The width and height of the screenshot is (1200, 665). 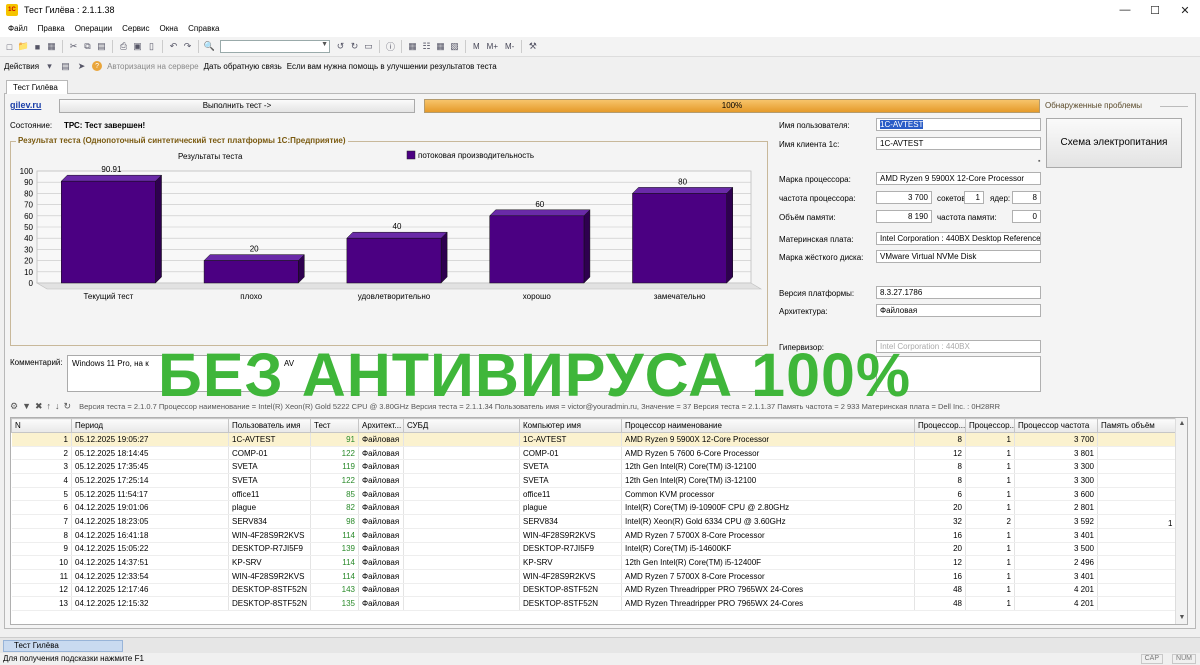 What do you see at coordinates (958, 178) in the screenshot?
I see `cpu-field: AMD Ryzen 9 5900X 12-Core Processor` at bounding box center [958, 178].